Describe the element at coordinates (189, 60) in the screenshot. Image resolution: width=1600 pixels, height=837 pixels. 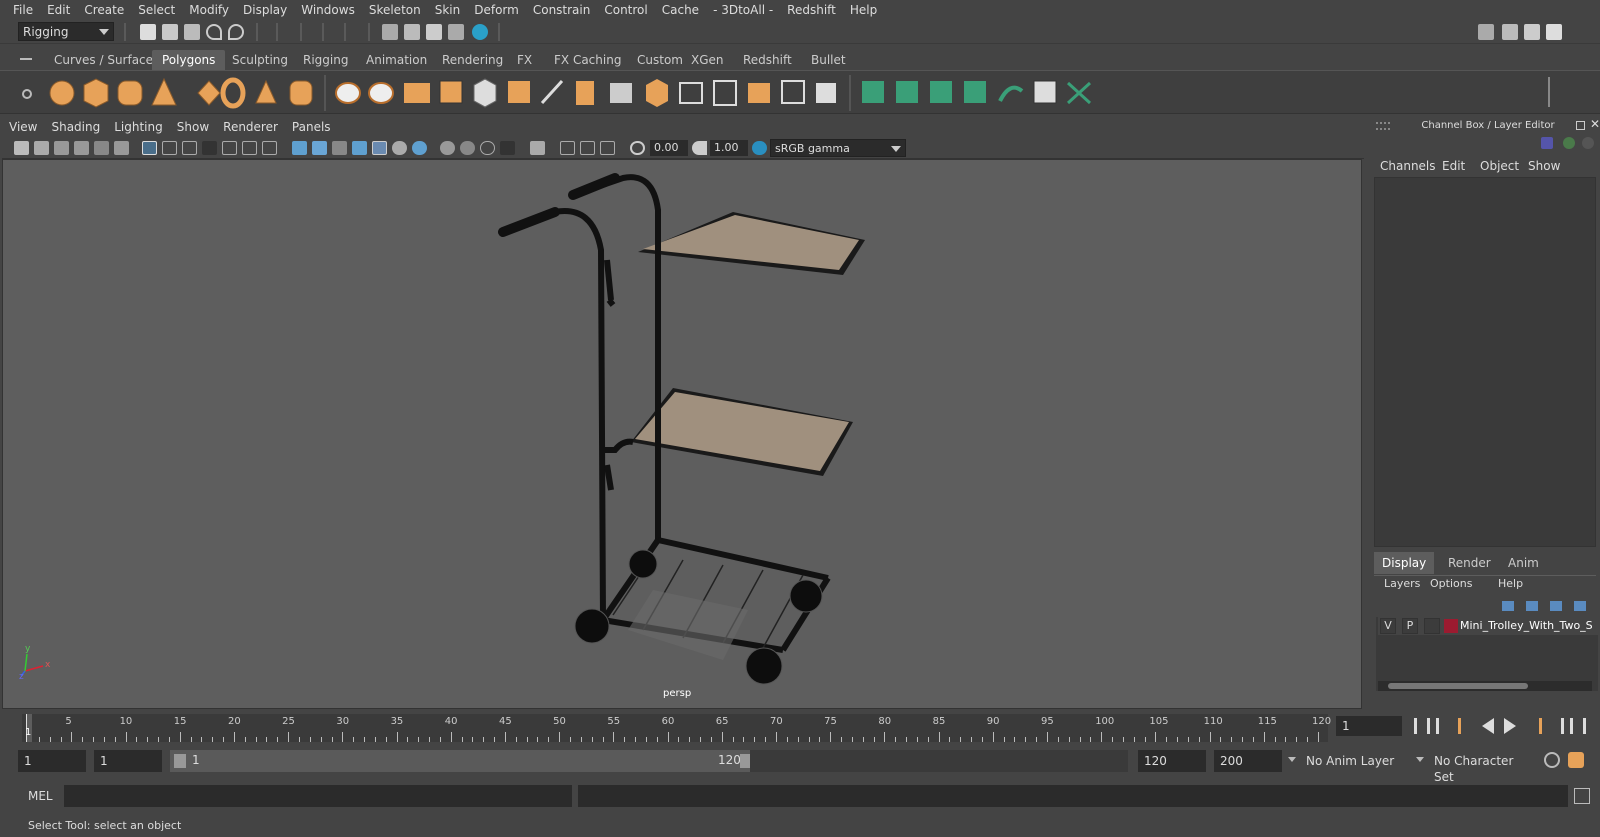
I see `shelf-tab-polygons: Polygons` at that location.